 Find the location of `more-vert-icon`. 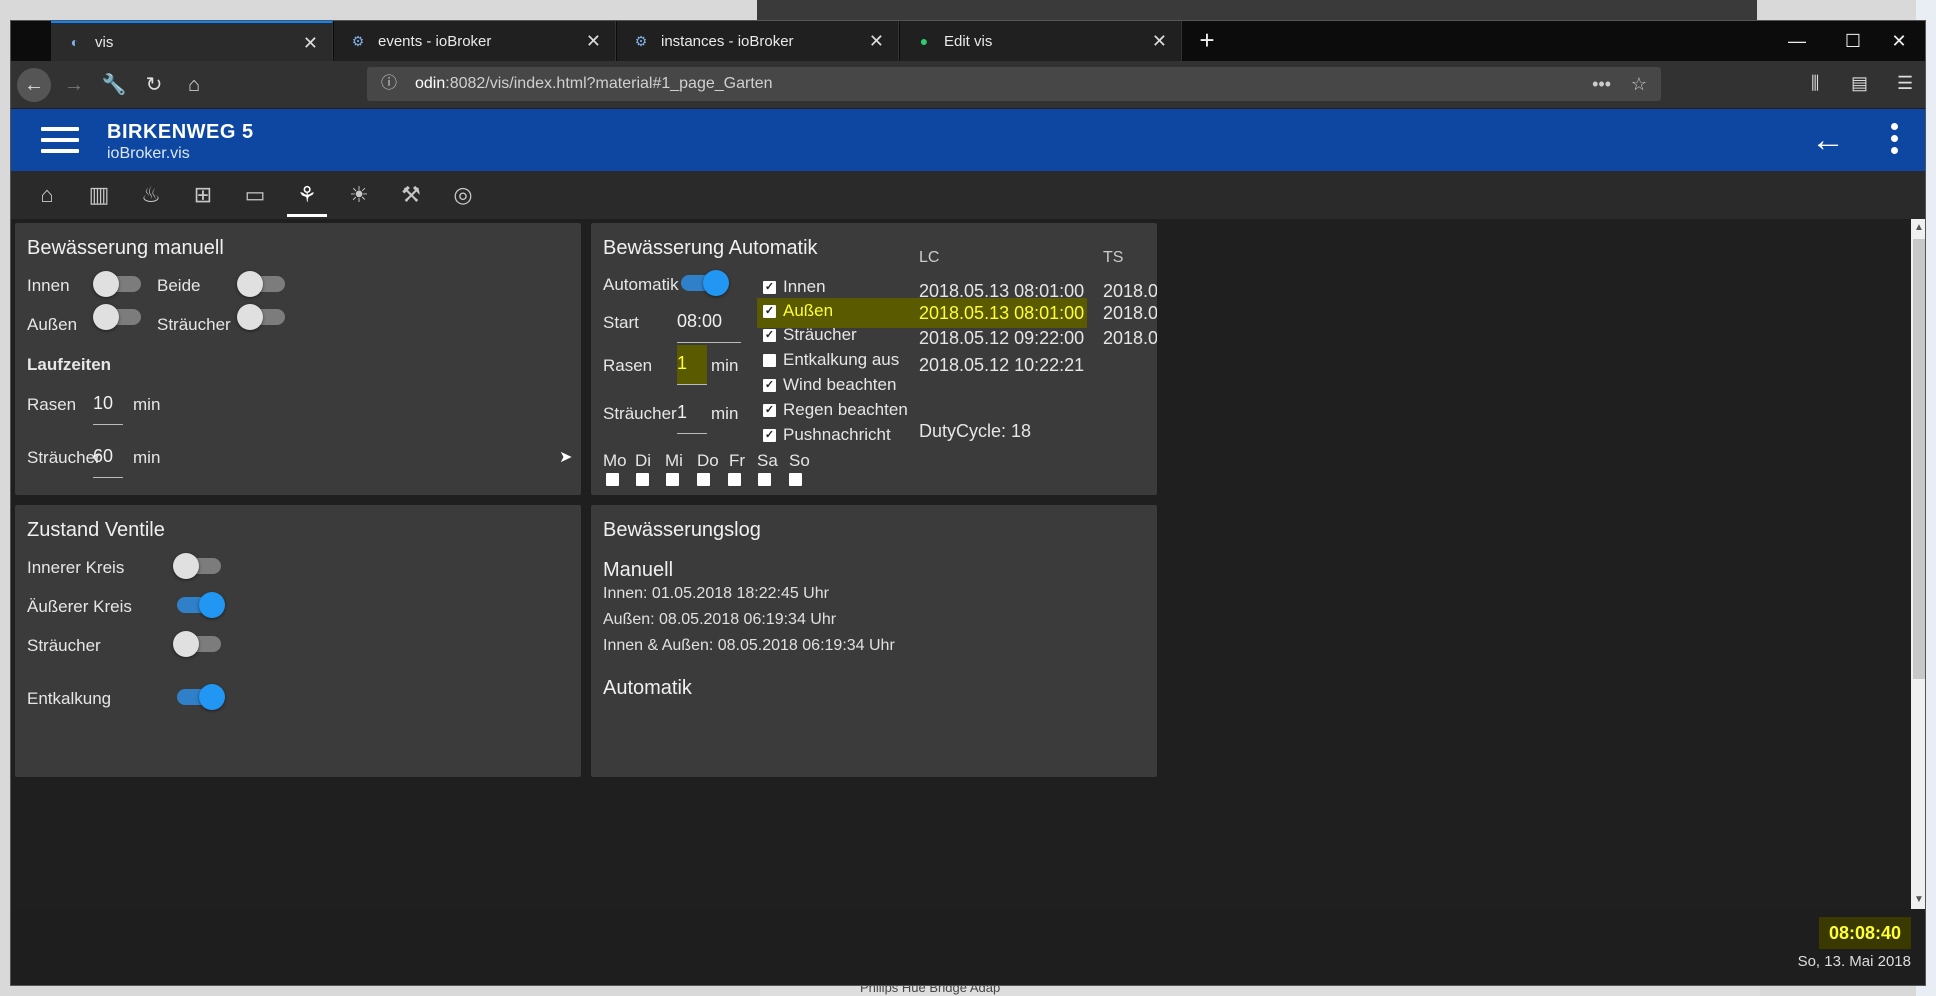

more-vert-icon is located at coordinates (1895, 141).